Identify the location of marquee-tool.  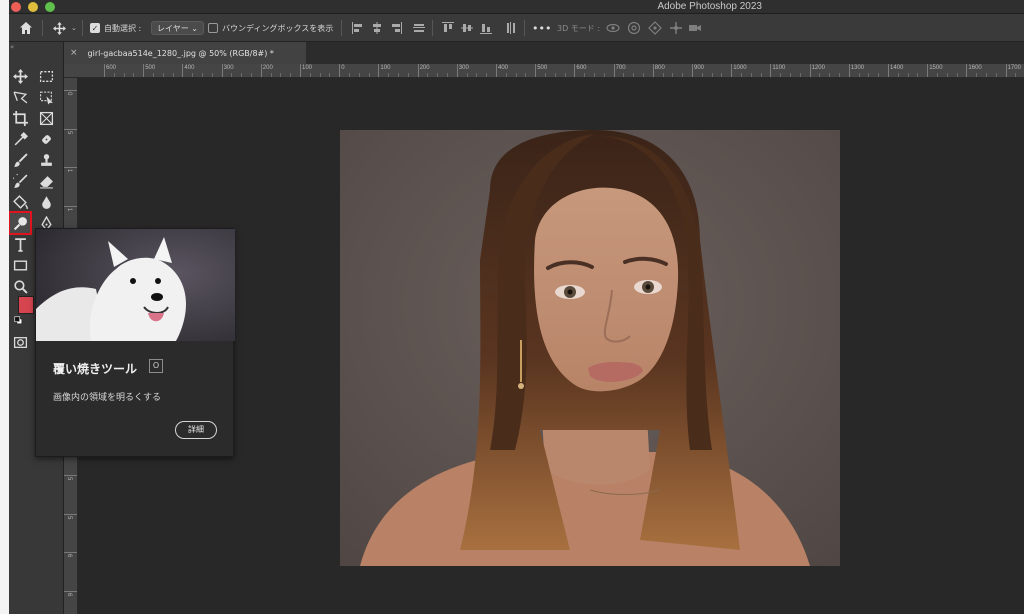
(46, 76).